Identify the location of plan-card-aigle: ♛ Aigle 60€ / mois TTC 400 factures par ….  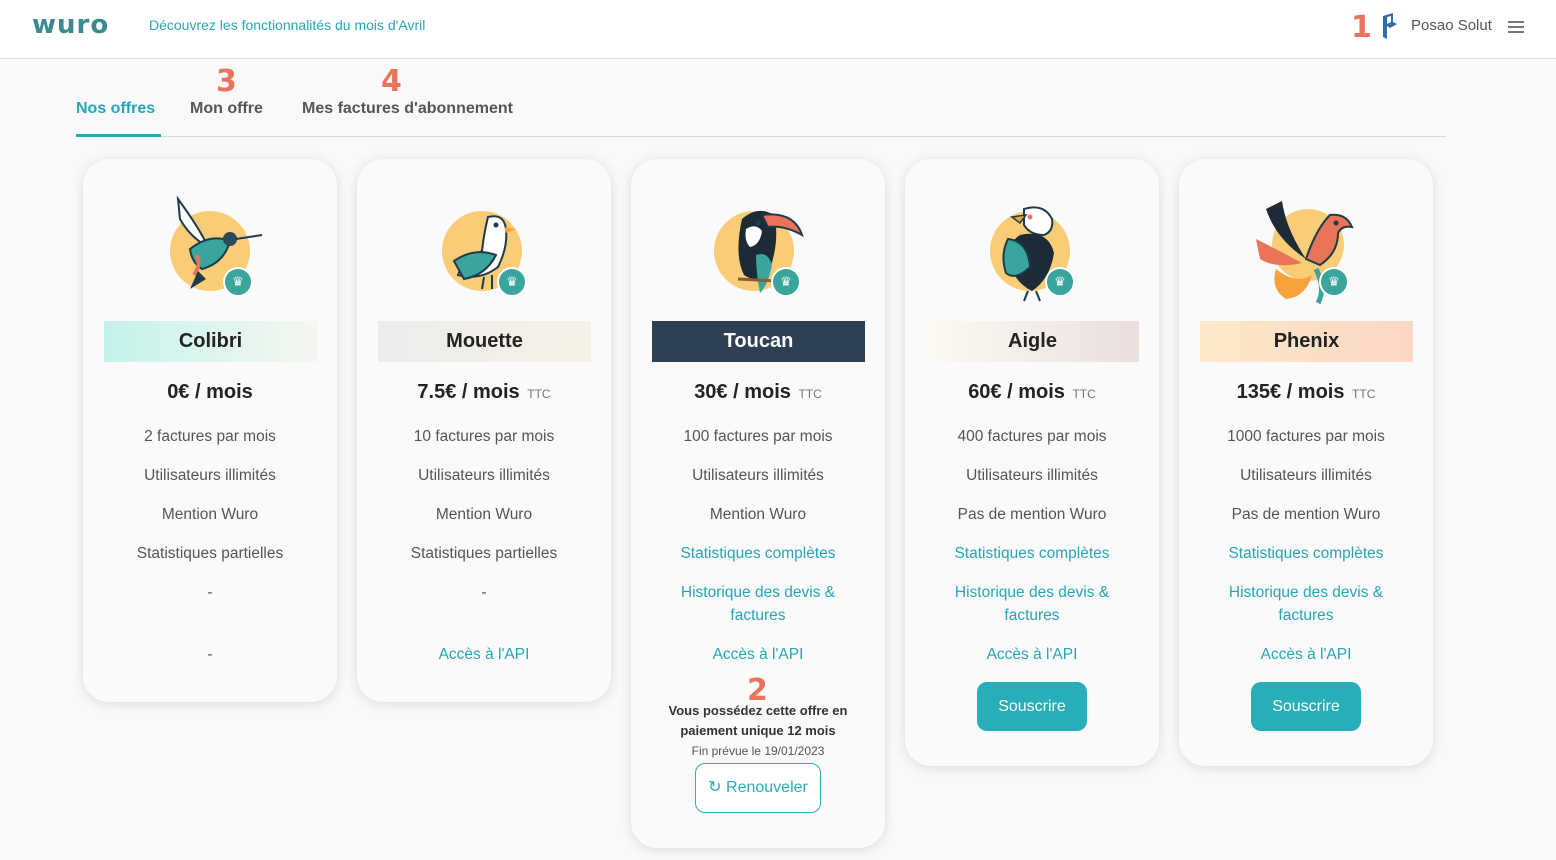
(1032, 462).